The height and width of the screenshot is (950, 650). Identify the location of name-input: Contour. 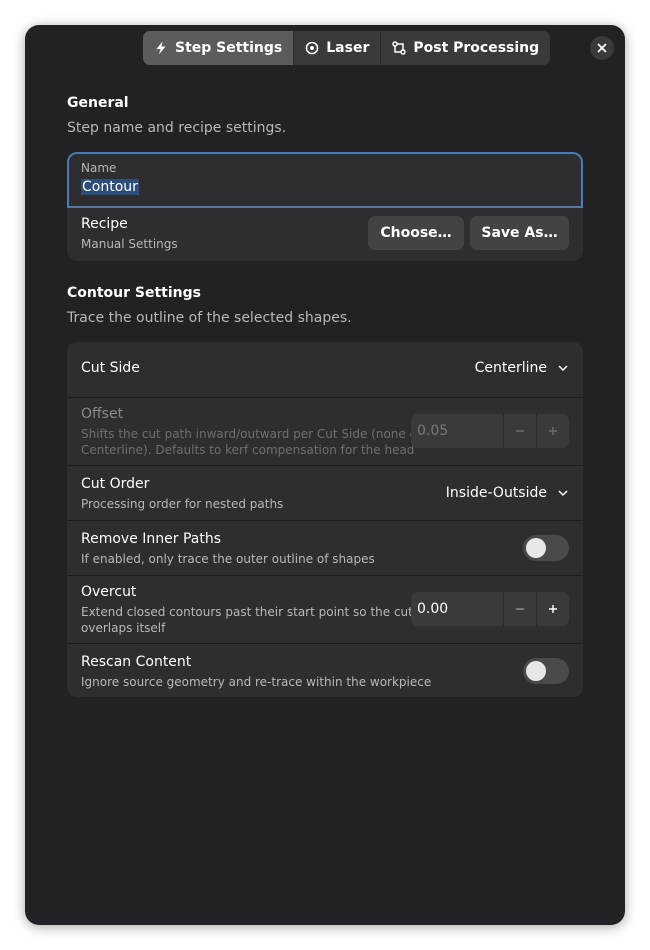
(110, 187).